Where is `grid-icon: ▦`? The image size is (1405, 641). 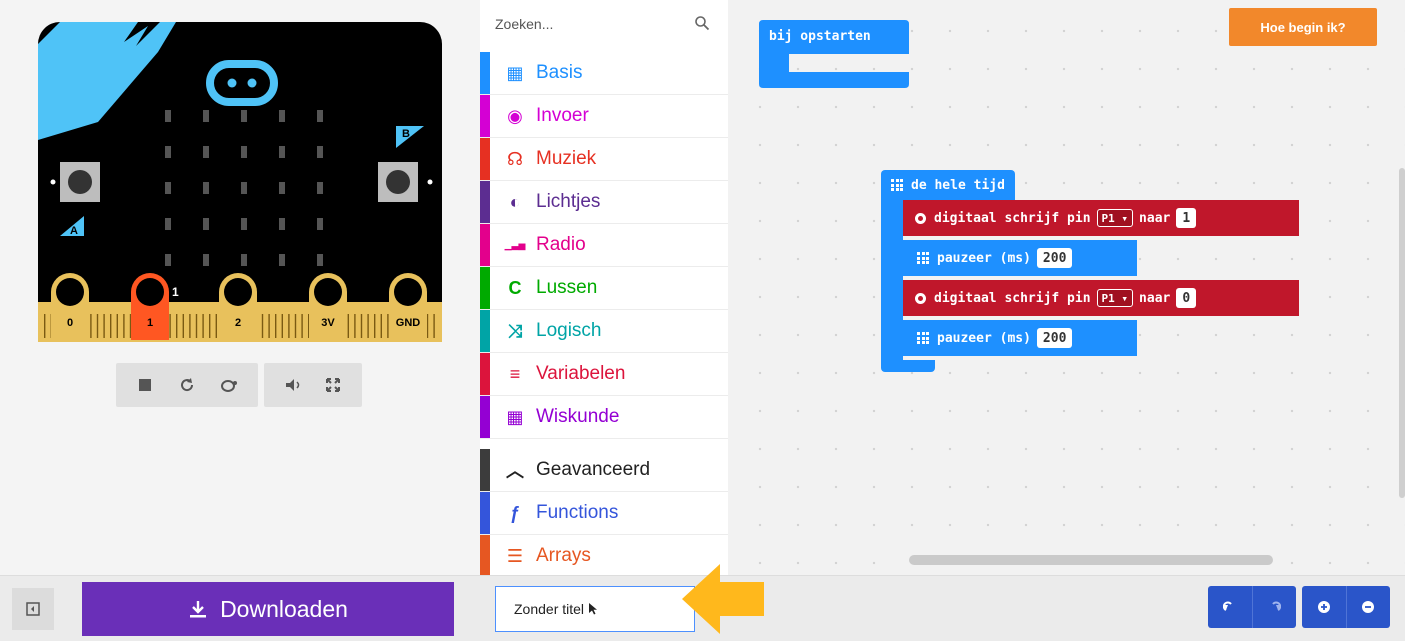
grid-icon: ▦ is located at coordinates (515, 72).